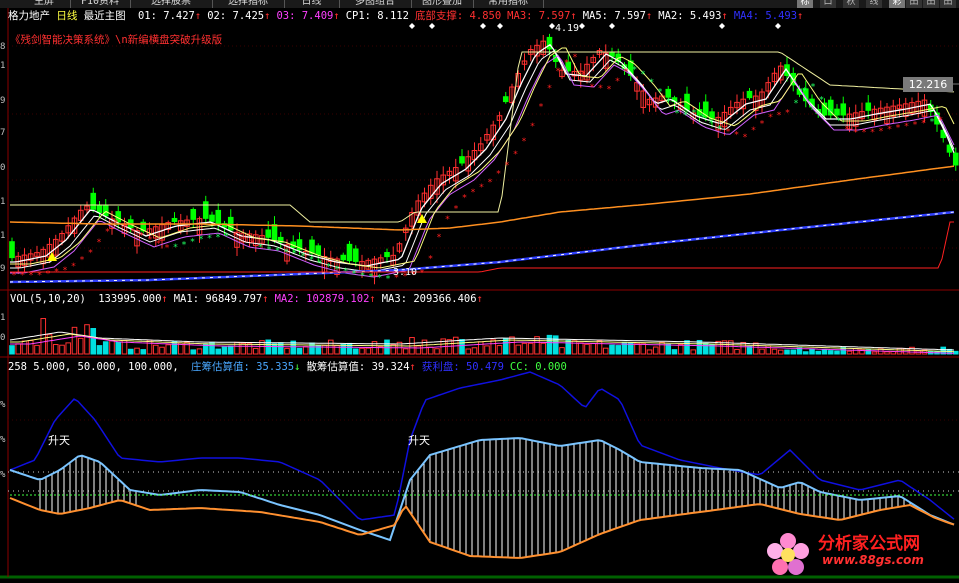 This screenshot has height=583, width=959. I want to click on formula-subtitle: 《残剑智能决策系统》\n新编横盘突破升级版, so click(116, 40).